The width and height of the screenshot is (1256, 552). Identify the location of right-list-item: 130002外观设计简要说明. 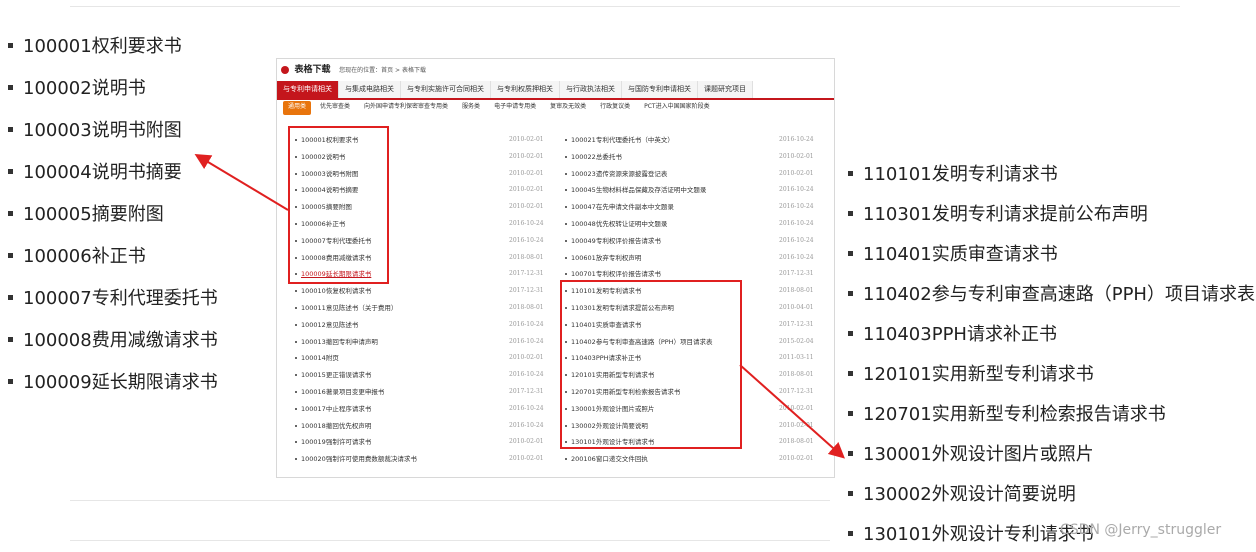
(962, 495).